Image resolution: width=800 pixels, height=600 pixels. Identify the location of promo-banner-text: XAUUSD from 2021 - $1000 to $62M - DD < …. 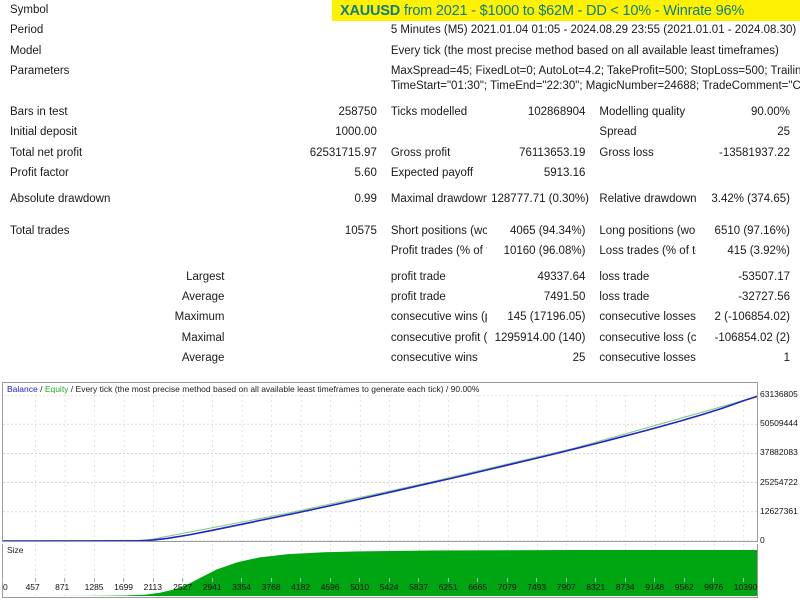
(542, 11).